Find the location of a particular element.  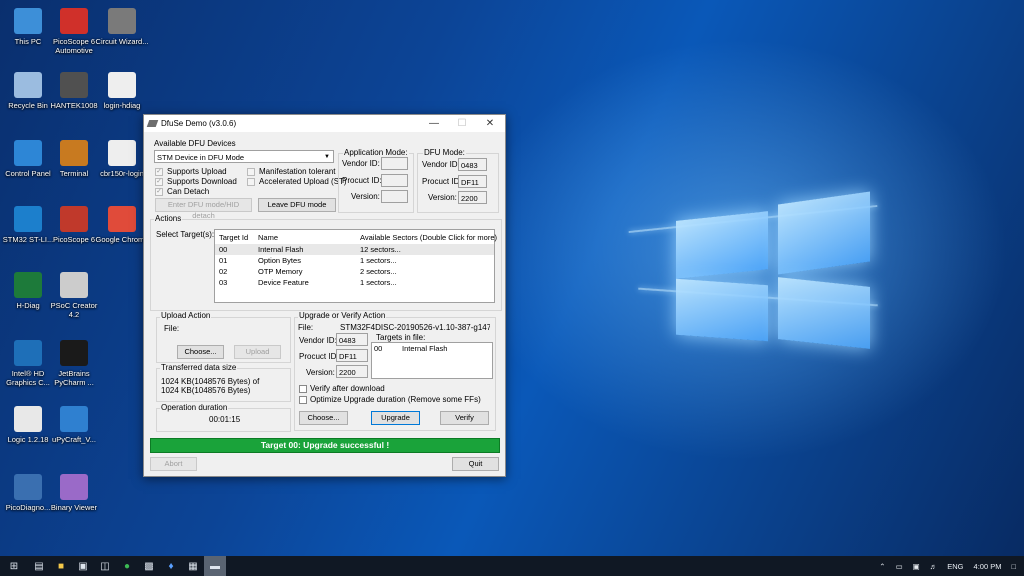

app-product-id-label: Procuct ID: is located at coordinates (362, 180).